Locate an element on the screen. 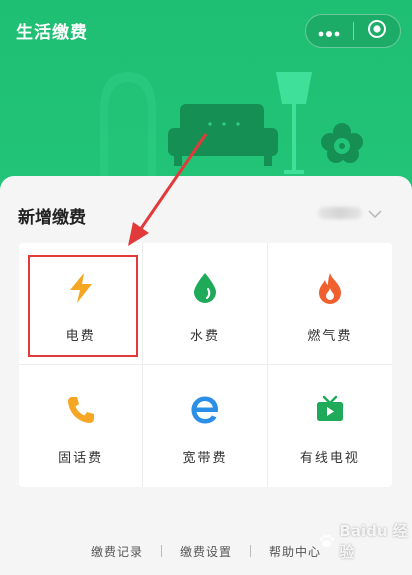 This screenshot has height=575, width=412. service-label: 电费 is located at coordinates (80, 336).